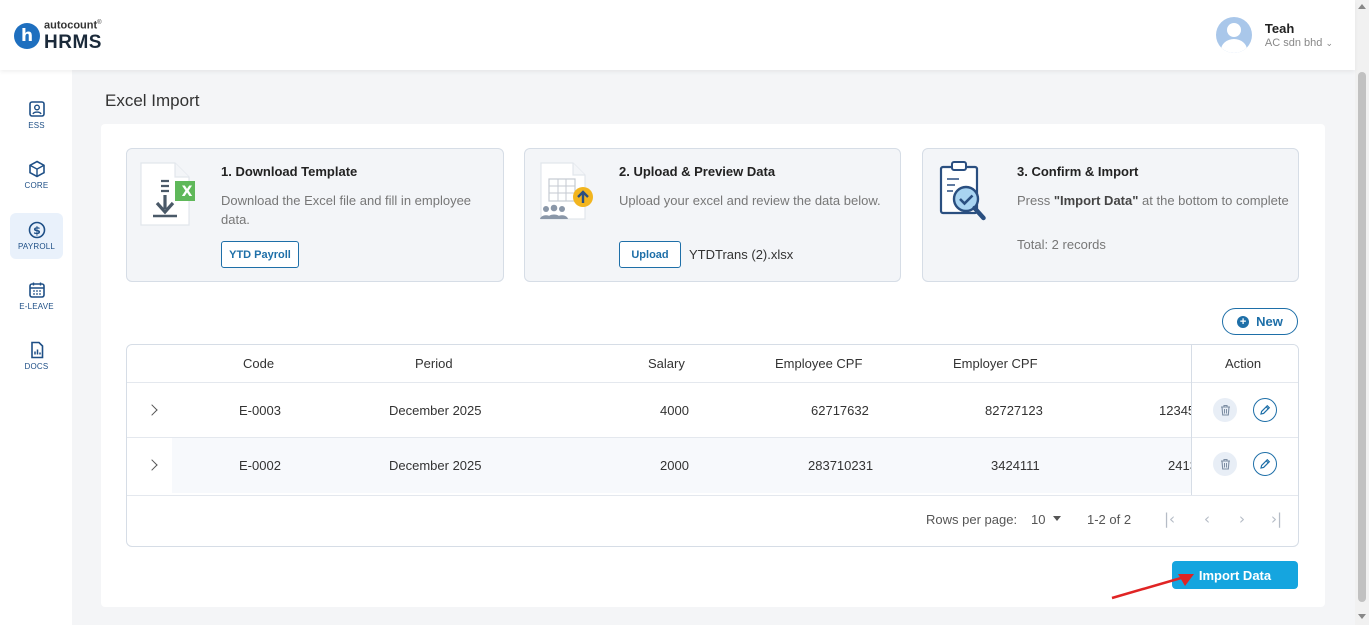 The height and width of the screenshot is (625, 1369). Describe the element at coordinates (650, 254) in the screenshot. I see `upload-button: Upload` at that location.